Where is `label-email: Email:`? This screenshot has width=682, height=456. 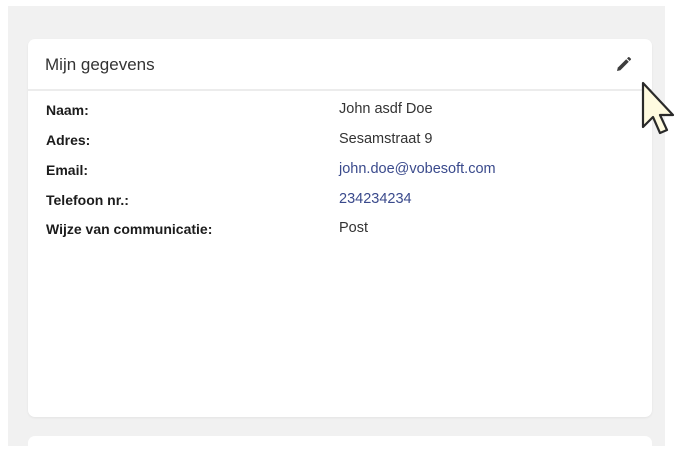 label-email: Email: is located at coordinates (67, 170).